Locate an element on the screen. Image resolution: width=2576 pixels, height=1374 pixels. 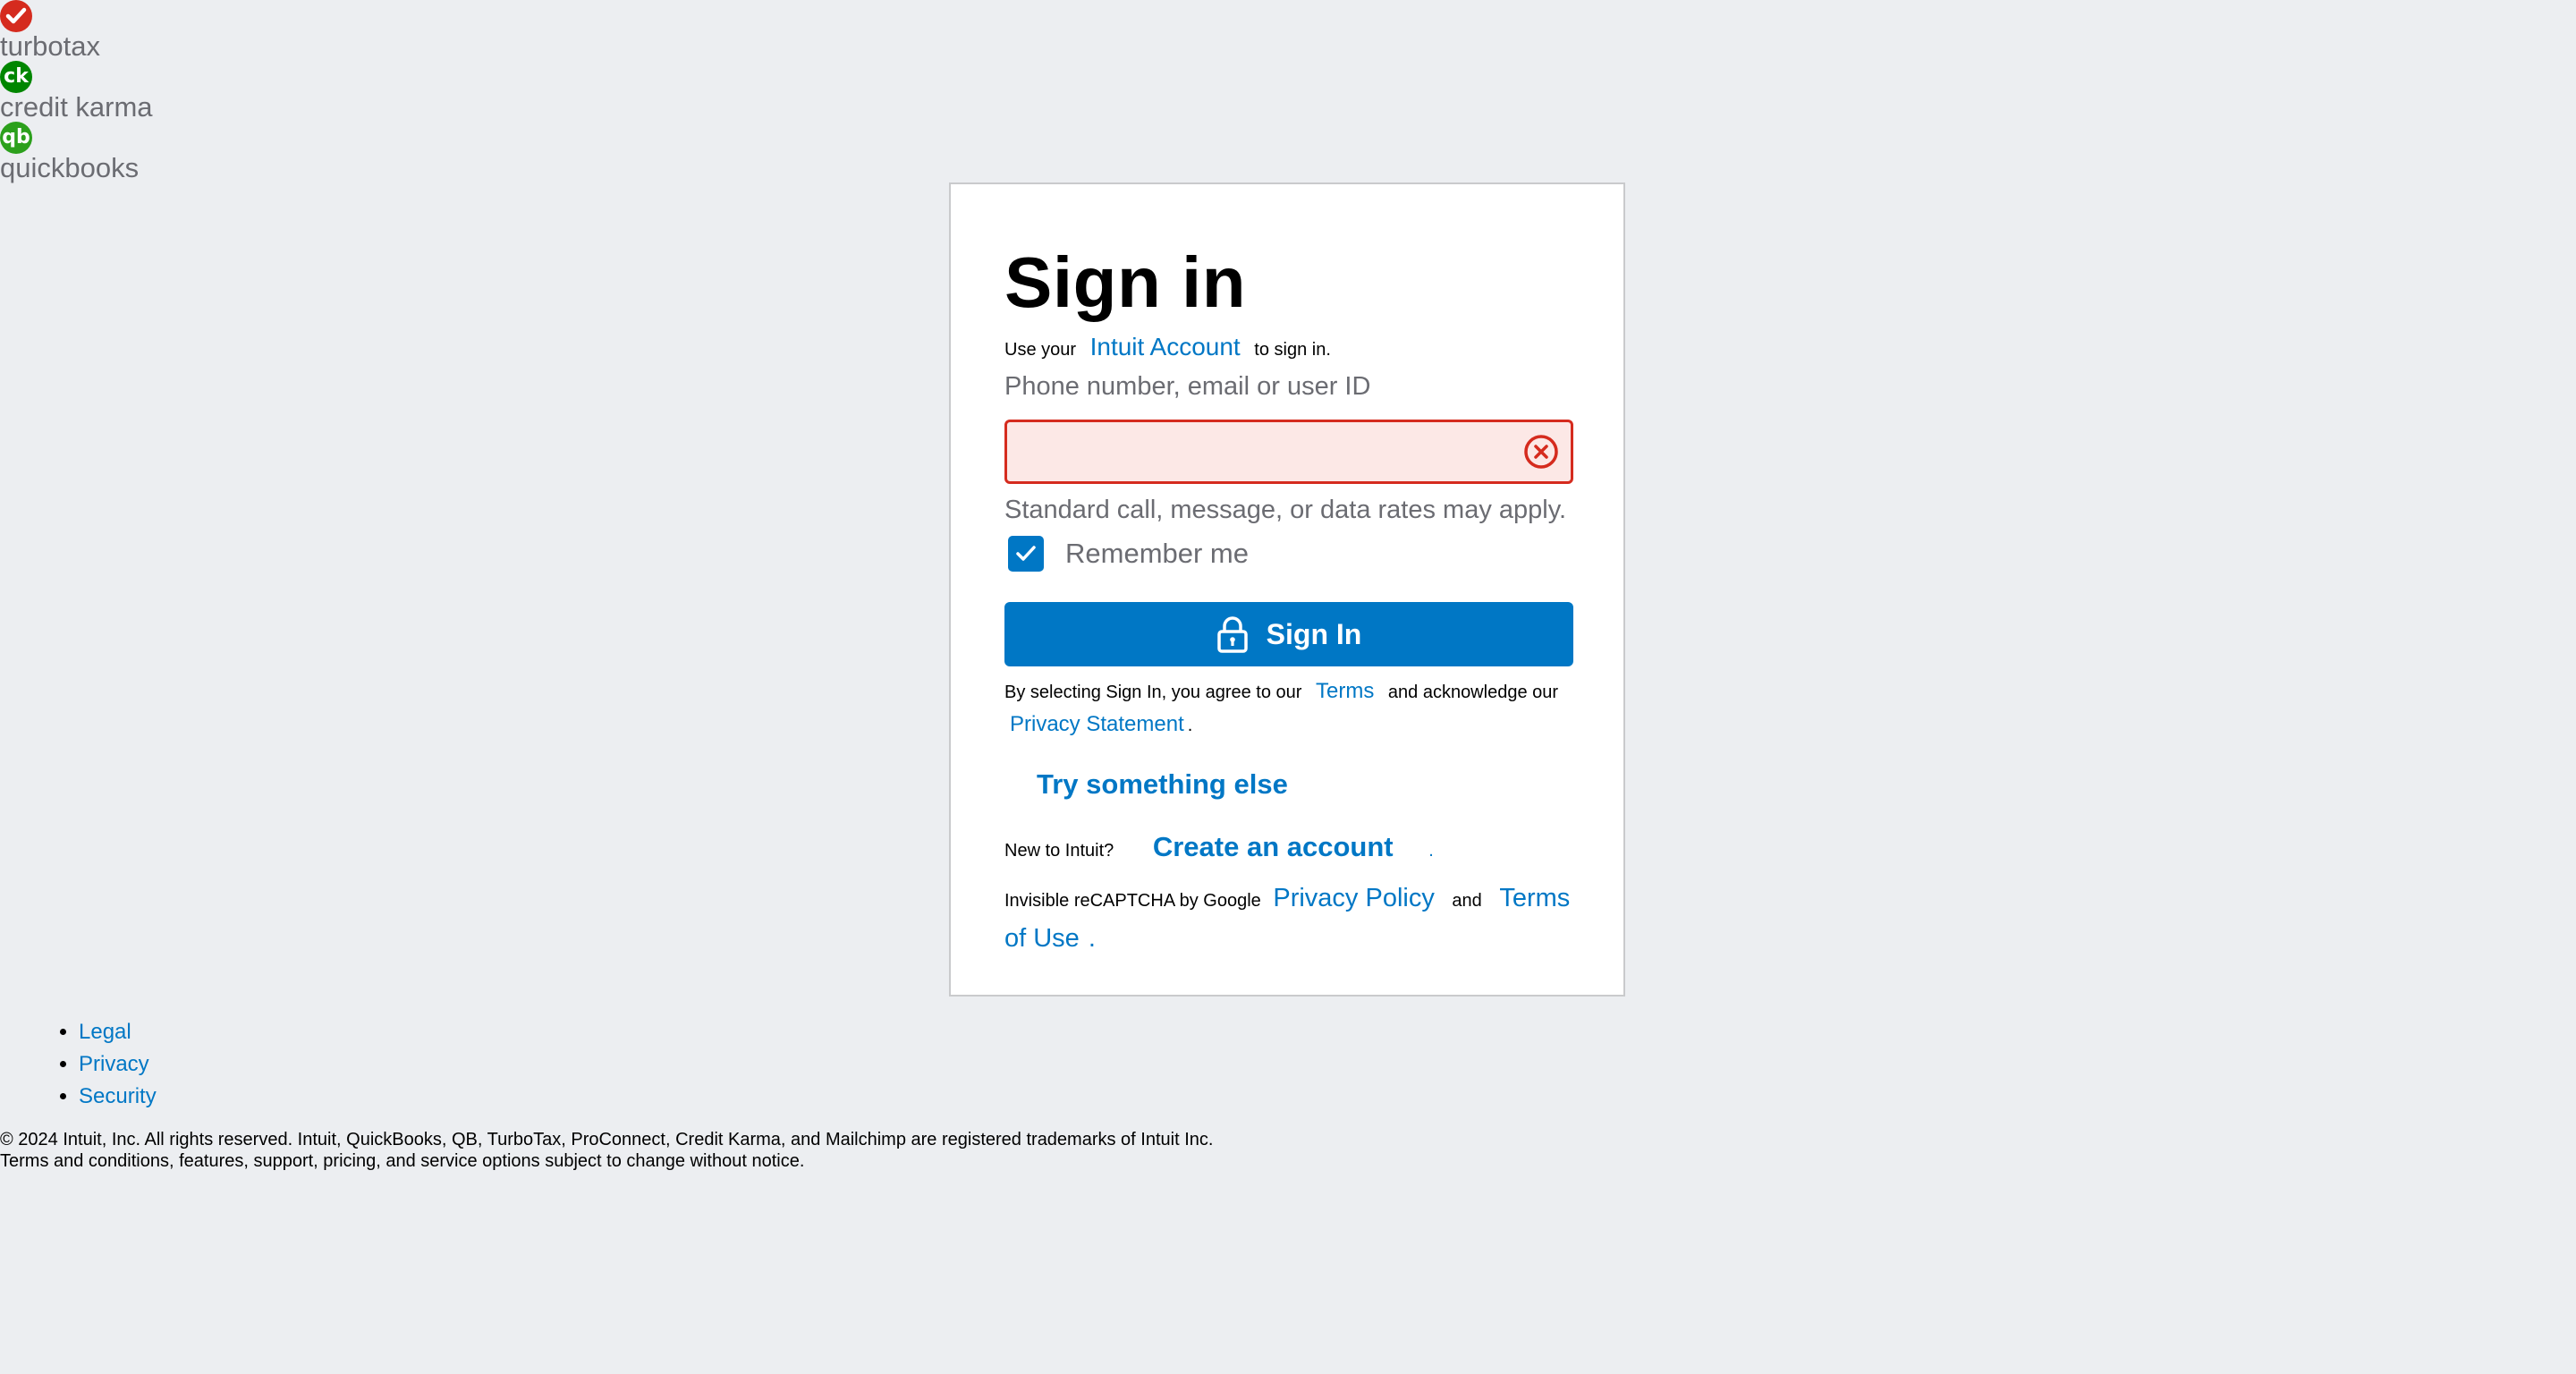
new-to-intuit-row: New to Intuit? Create an account . is located at coordinates (1288, 849).